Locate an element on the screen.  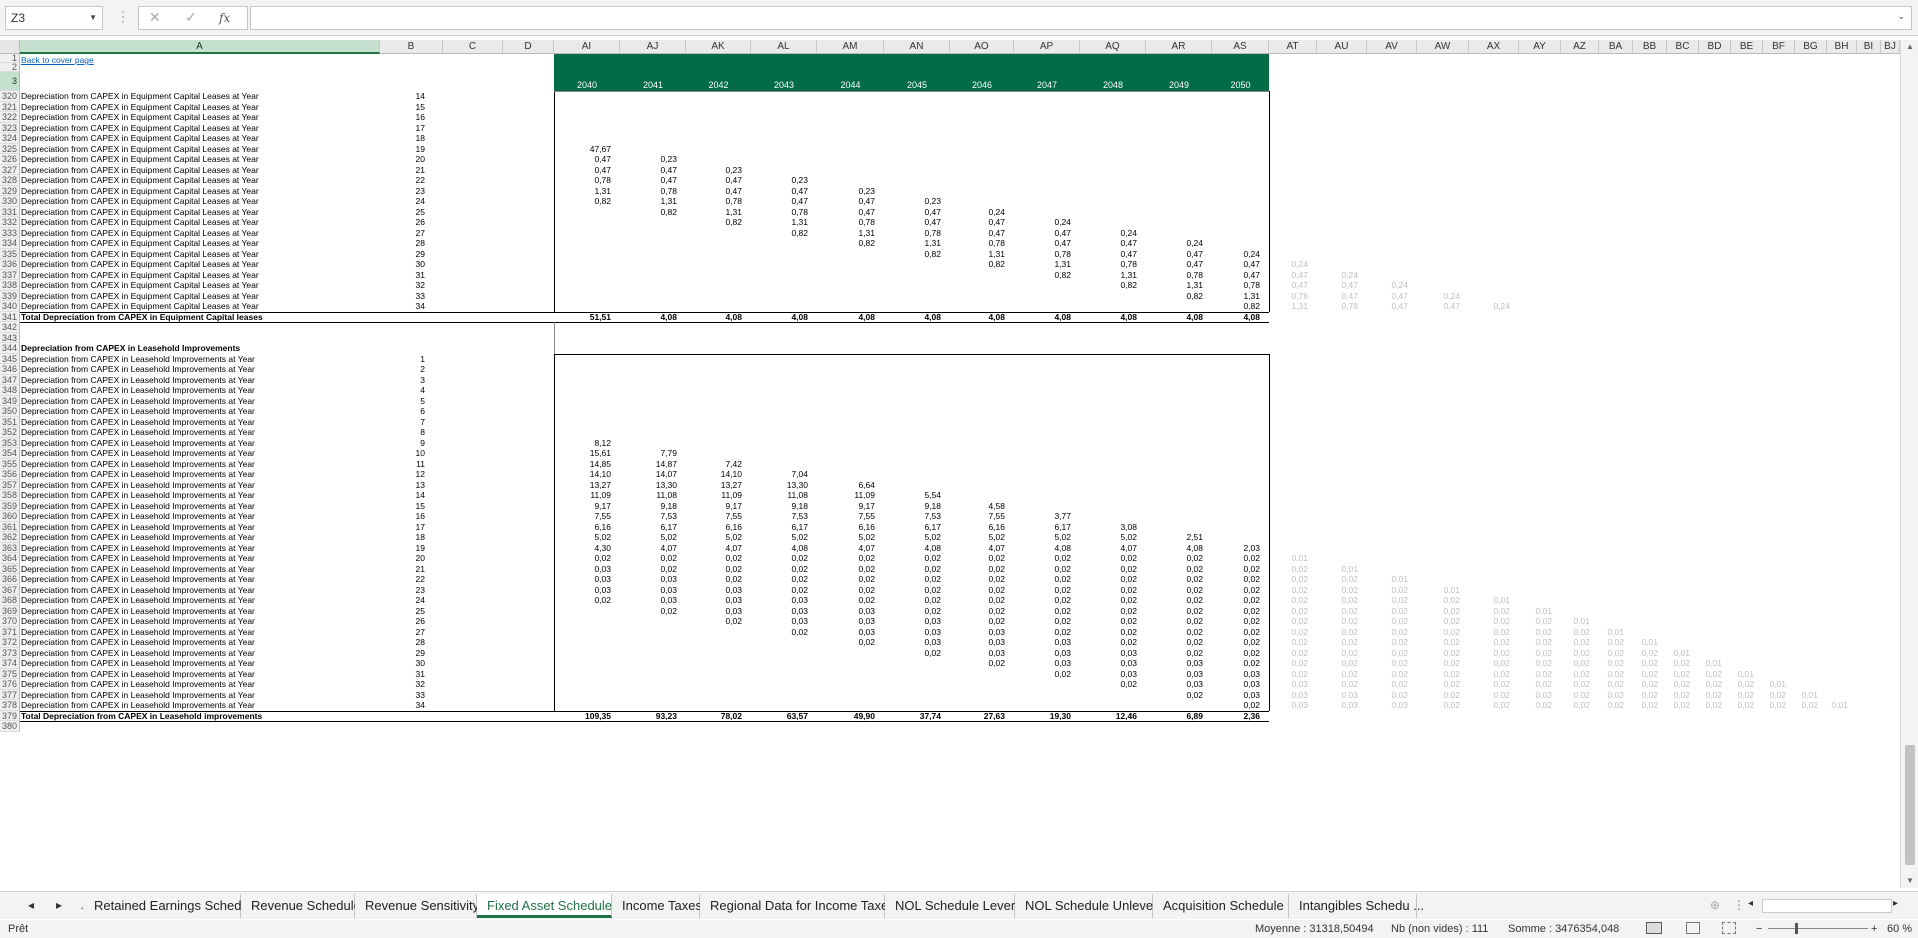
year-index: 27 is located at coordinates (392, 233).